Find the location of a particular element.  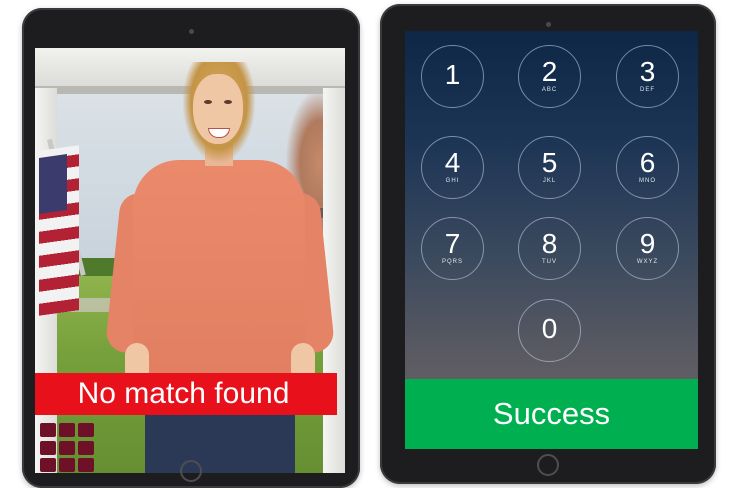

key-digit: 8 is located at coordinates (549, 243).